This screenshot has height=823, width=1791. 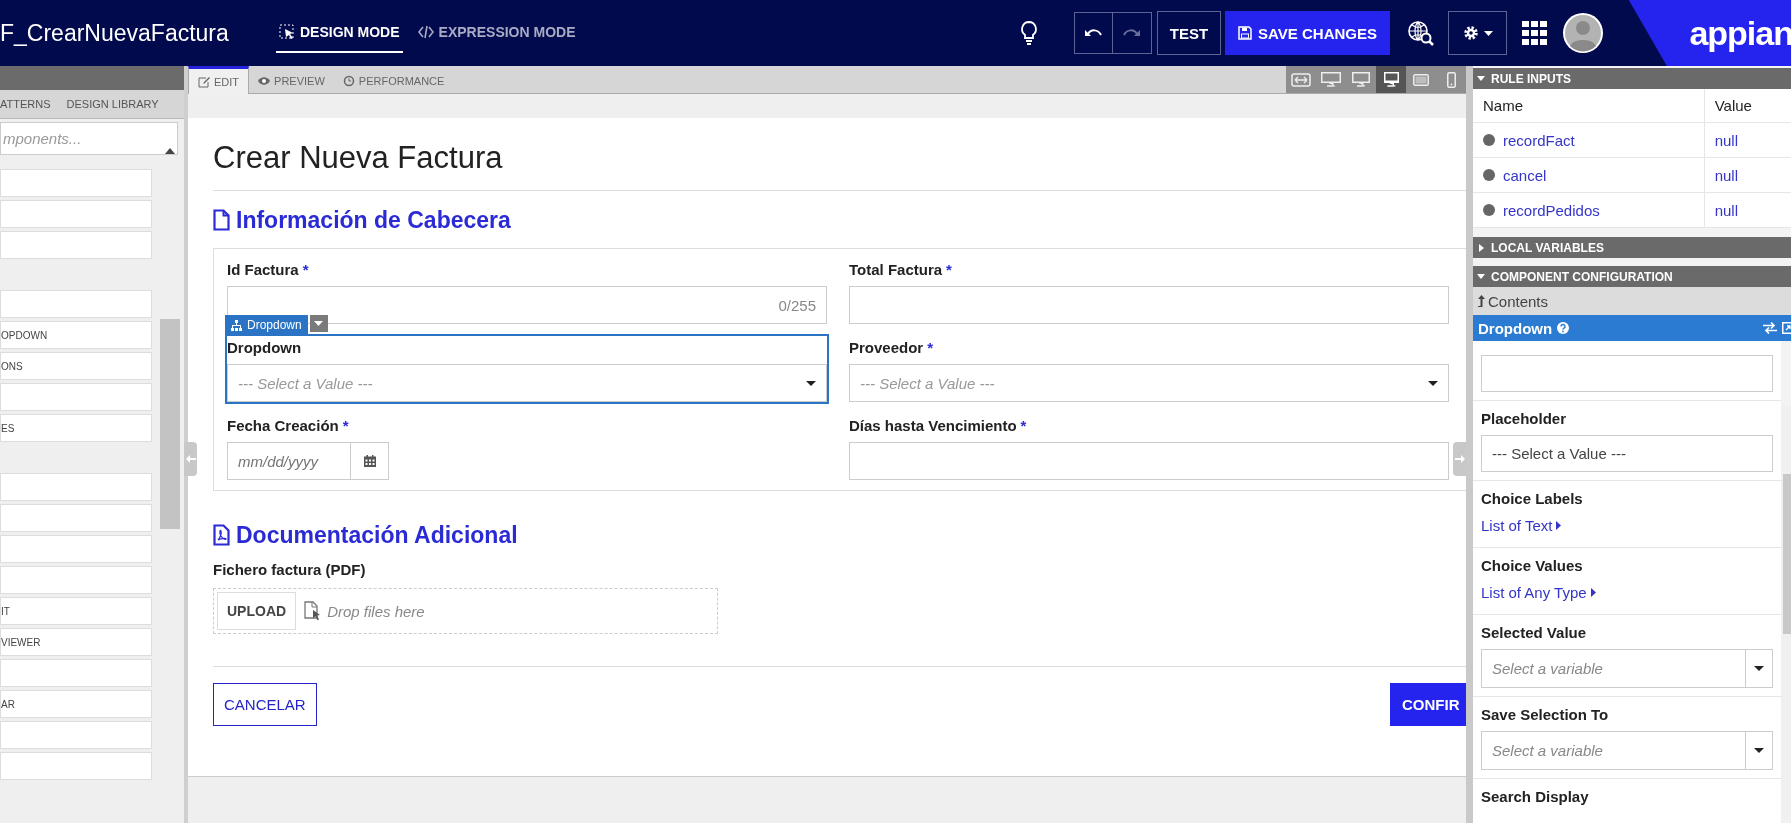 I want to click on property-label: Search Display, so click(x=1535, y=797).